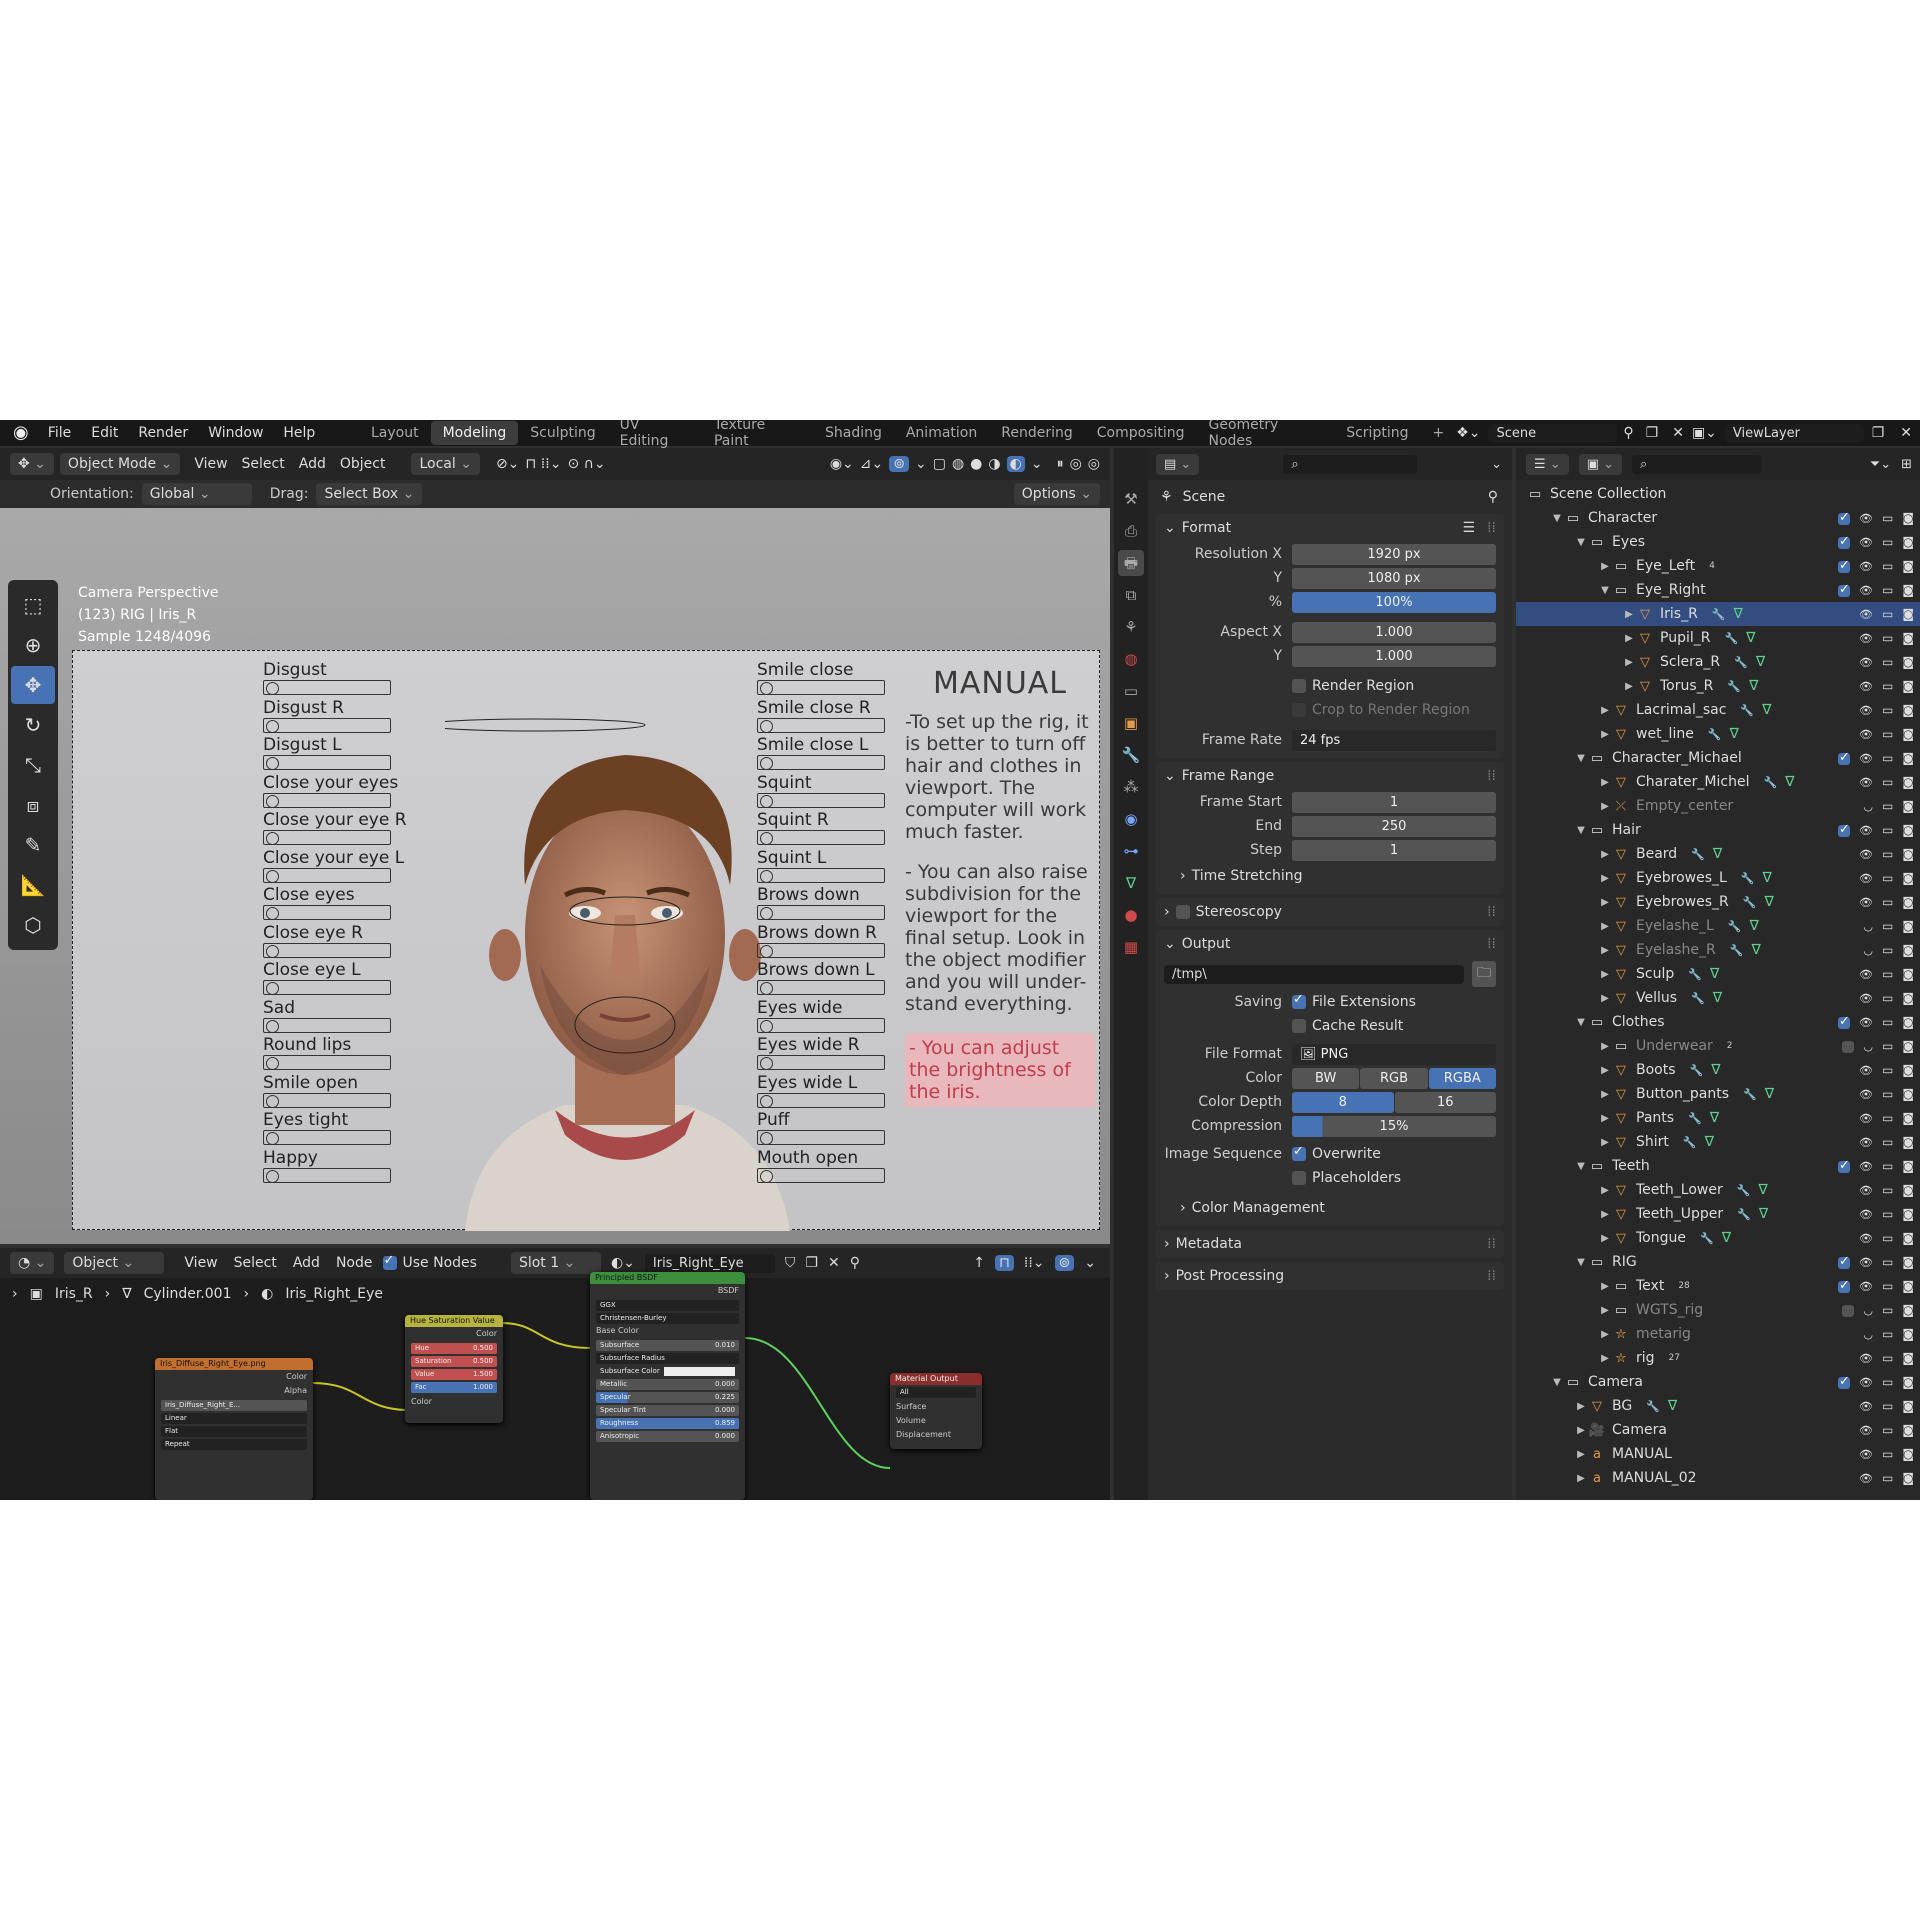 Image resolution: width=1920 pixels, height=1920 pixels. Describe the element at coordinates (1718, 494) in the screenshot. I see `outliner-row-scene-collection: ▭ Scene Collection` at that location.